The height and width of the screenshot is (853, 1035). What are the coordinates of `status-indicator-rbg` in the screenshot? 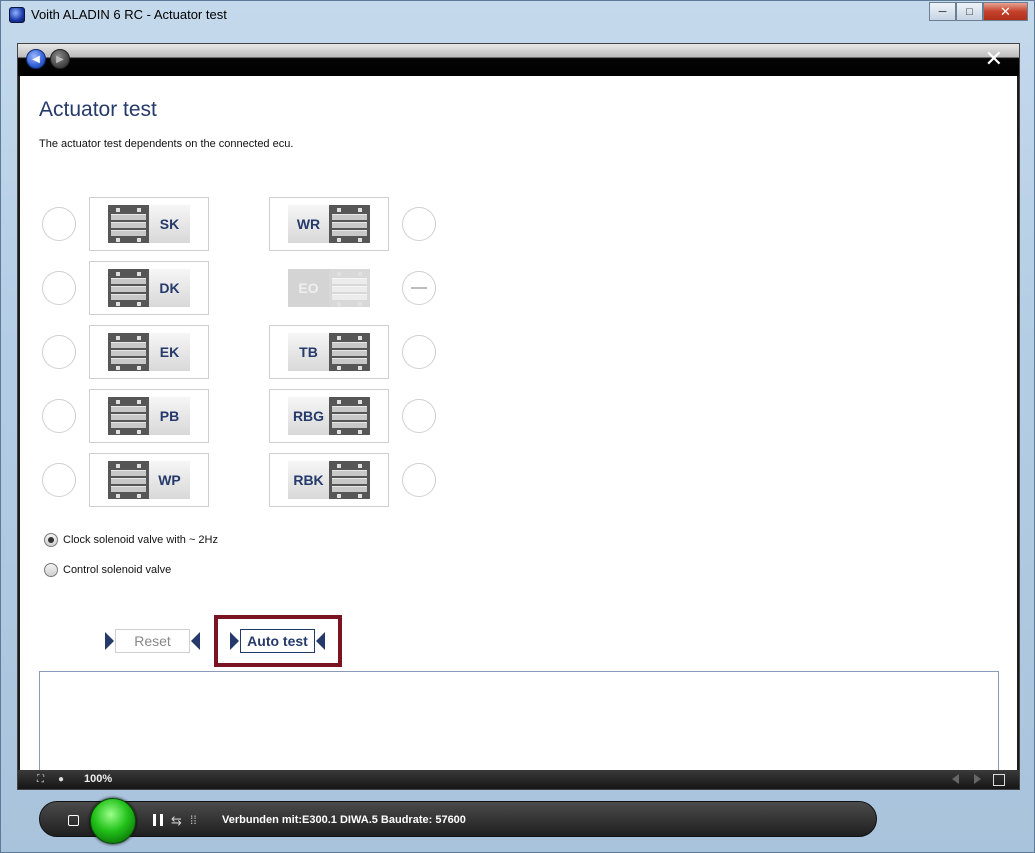 It's located at (419, 416).